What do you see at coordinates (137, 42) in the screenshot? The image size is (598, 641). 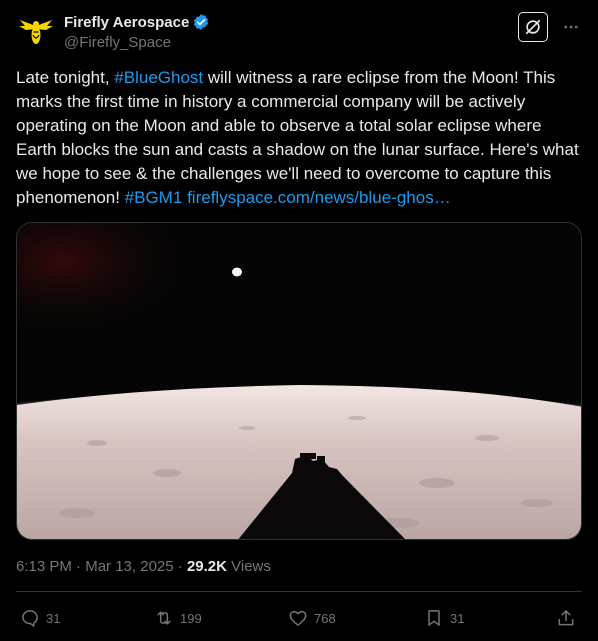 I see `author-handle: @Firefly_Space` at bounding box center [137, 42].